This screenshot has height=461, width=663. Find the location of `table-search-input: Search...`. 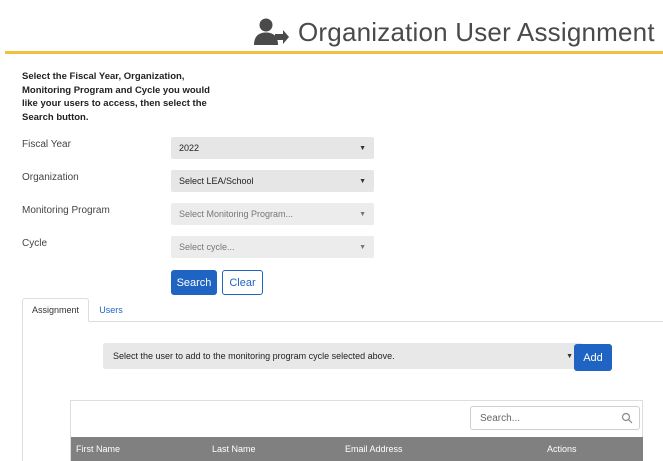

table-search-input: Search... is located at coordinates (555, 418).